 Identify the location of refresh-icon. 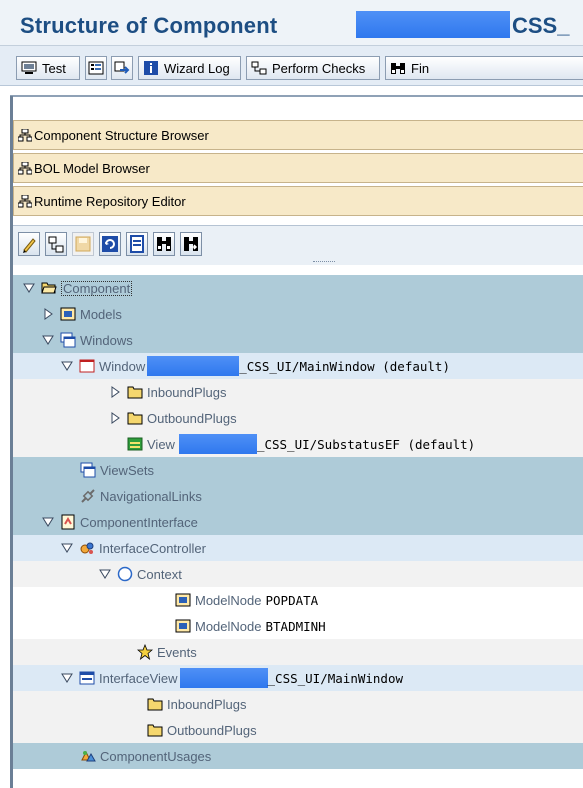
(110, 244).